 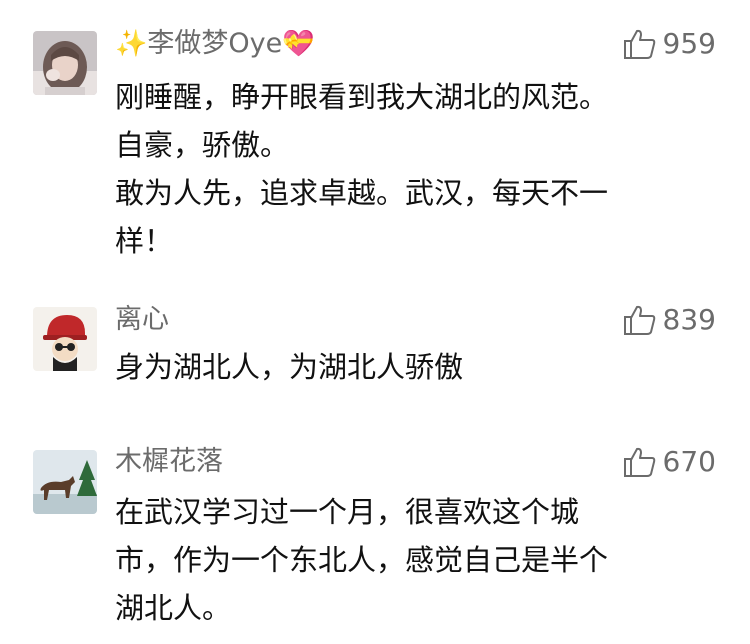 I want to click on like-button: 839, so click(x=669, y=320).